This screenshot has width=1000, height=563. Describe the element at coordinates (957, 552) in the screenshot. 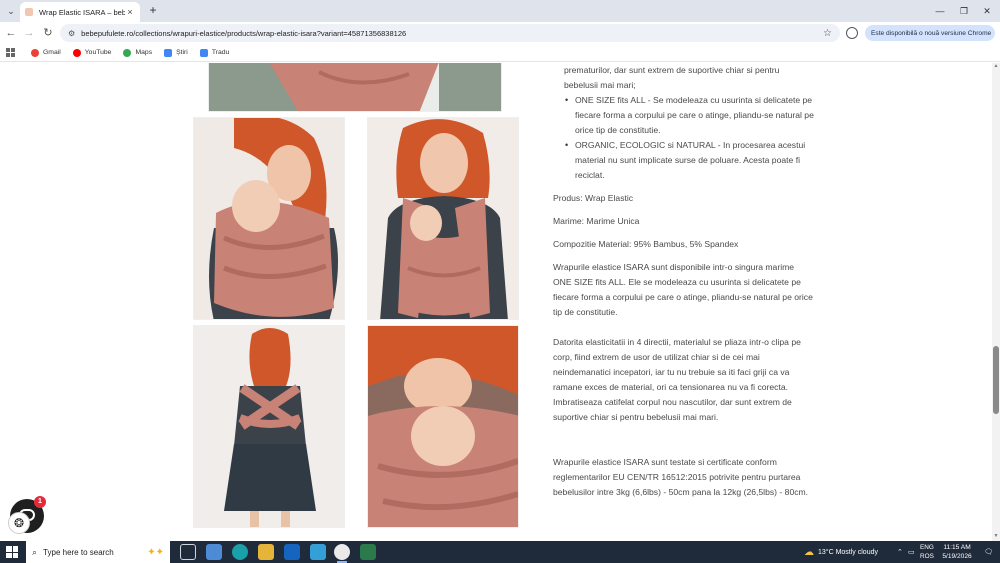

I see `taskbar-clock: 11:15 AM 5/19/2026` at that location.